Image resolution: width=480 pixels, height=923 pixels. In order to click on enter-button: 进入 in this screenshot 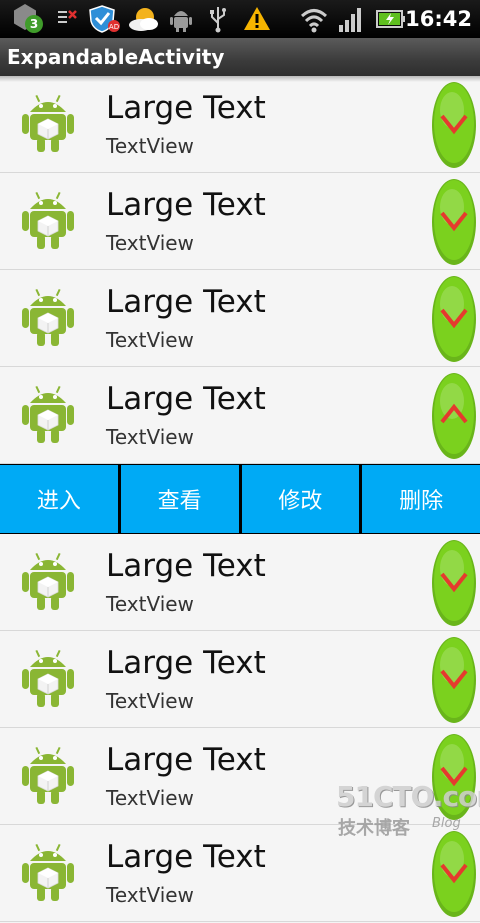, I will do `click(59, 499)`.